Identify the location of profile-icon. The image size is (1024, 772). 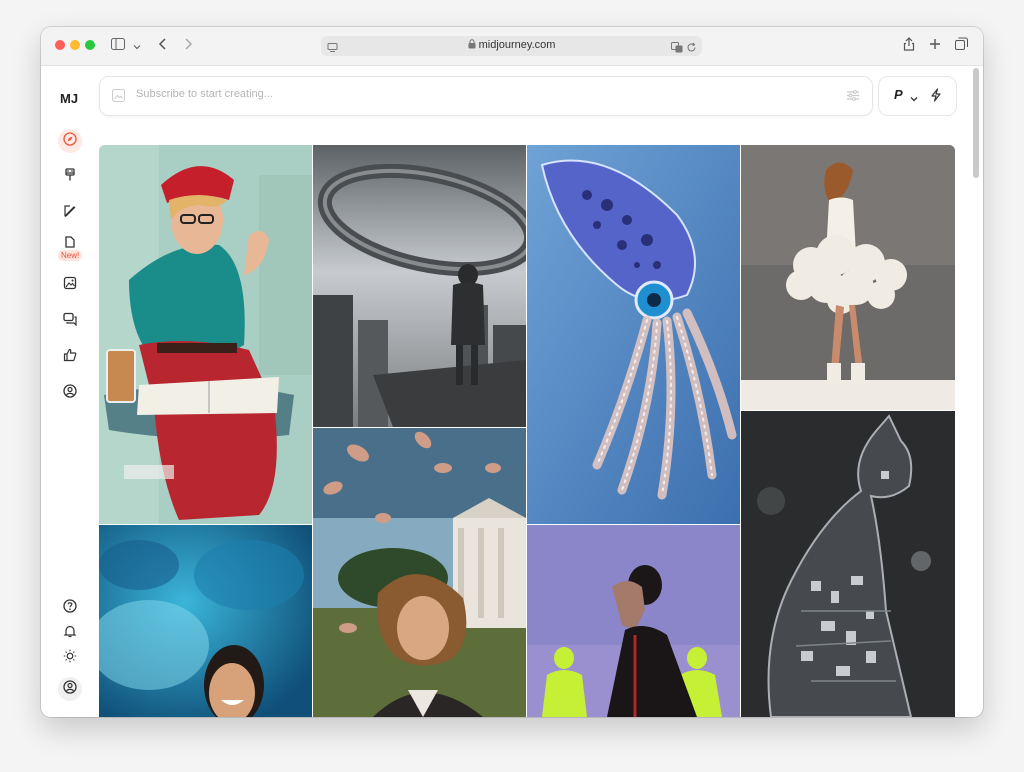
(70, 393).